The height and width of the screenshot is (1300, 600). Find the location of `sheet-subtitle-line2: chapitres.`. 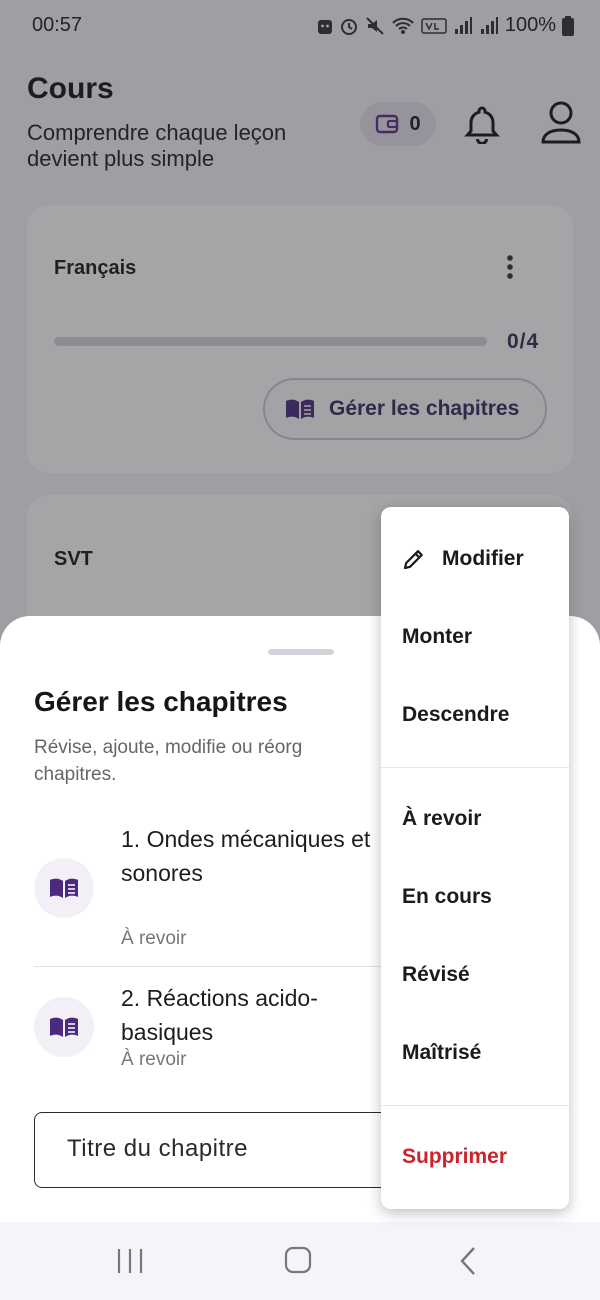

sheet-subtitle-line2: chapitres. is located at coordinates (75, 774).